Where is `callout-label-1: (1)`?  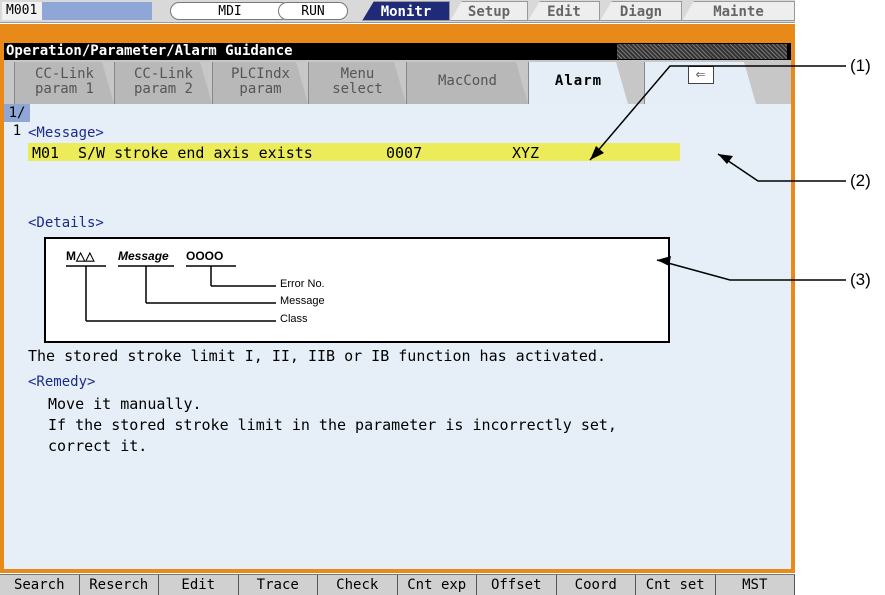
callout-label-1: (1) is located at coordinates (860, 65).